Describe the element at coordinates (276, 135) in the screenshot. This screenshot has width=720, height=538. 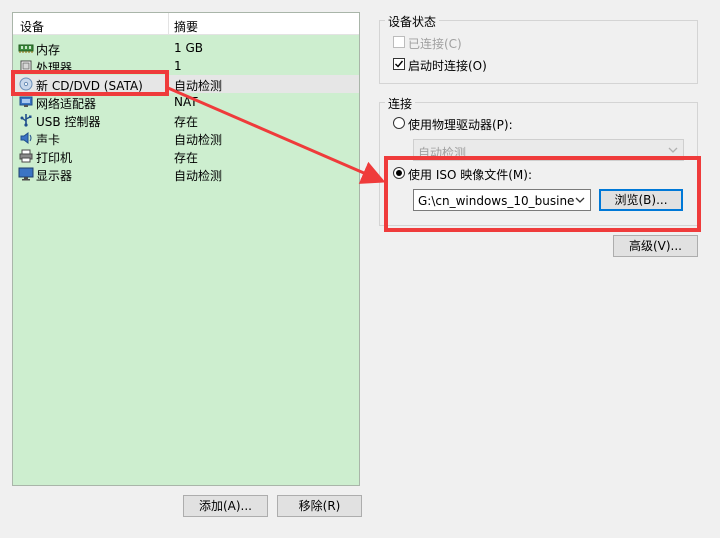
I see `annotation-arrow` at that location.